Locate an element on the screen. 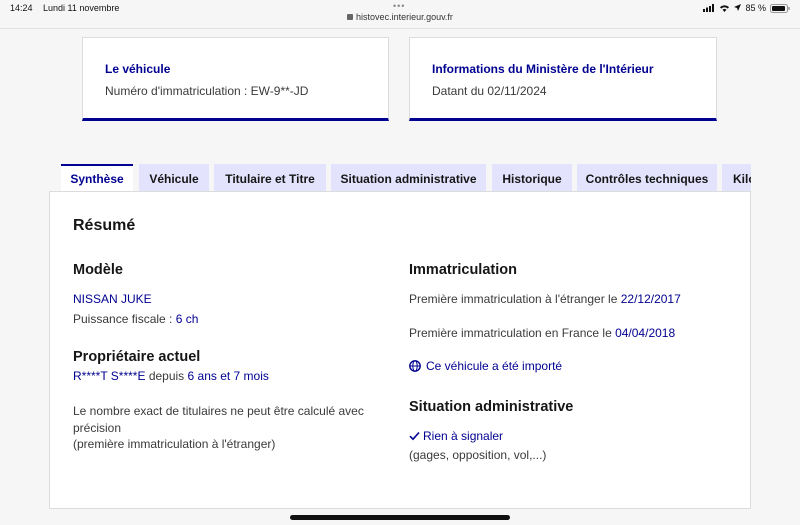 The image size is (800, 525). tab-controles-techniques: Contrôles techniques is located at coordinates (647, 178).